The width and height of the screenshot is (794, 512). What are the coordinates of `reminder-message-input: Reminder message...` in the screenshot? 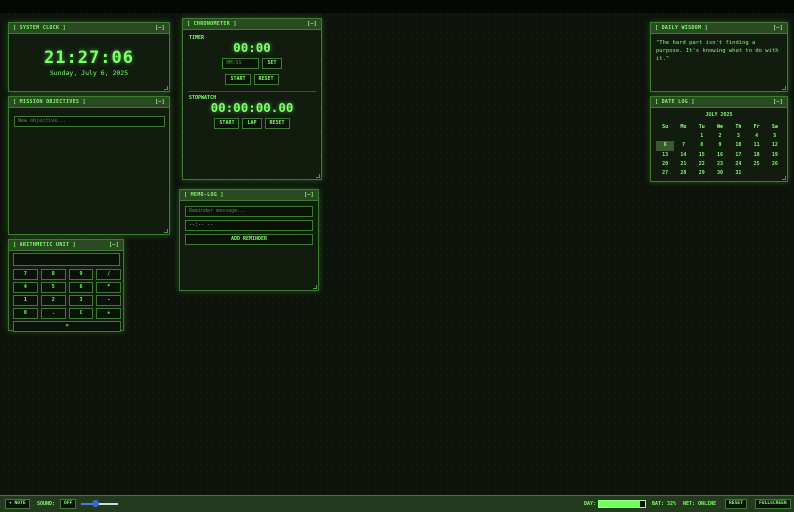 It's located at (249, 211).